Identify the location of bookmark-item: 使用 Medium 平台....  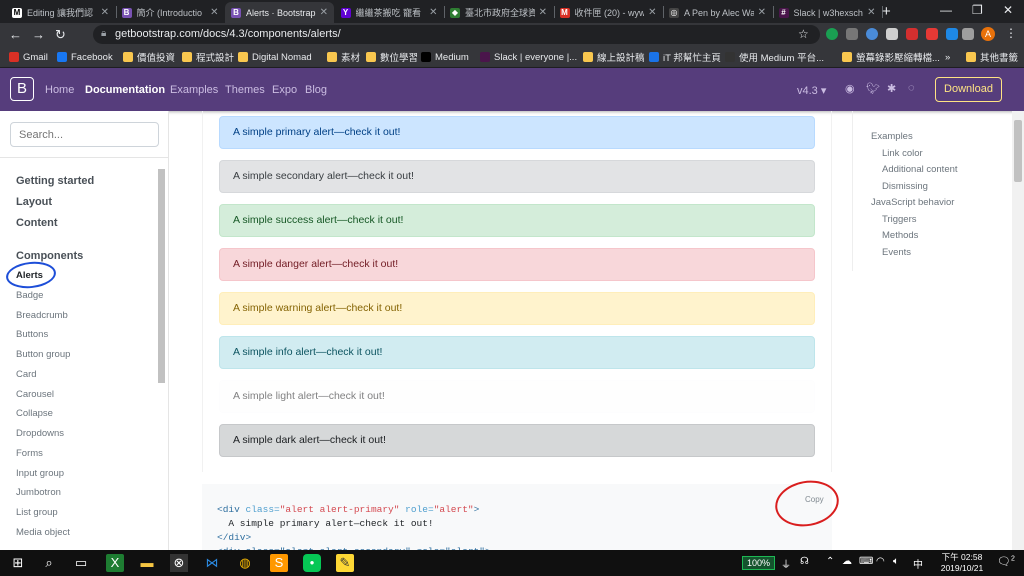
(774, 57).